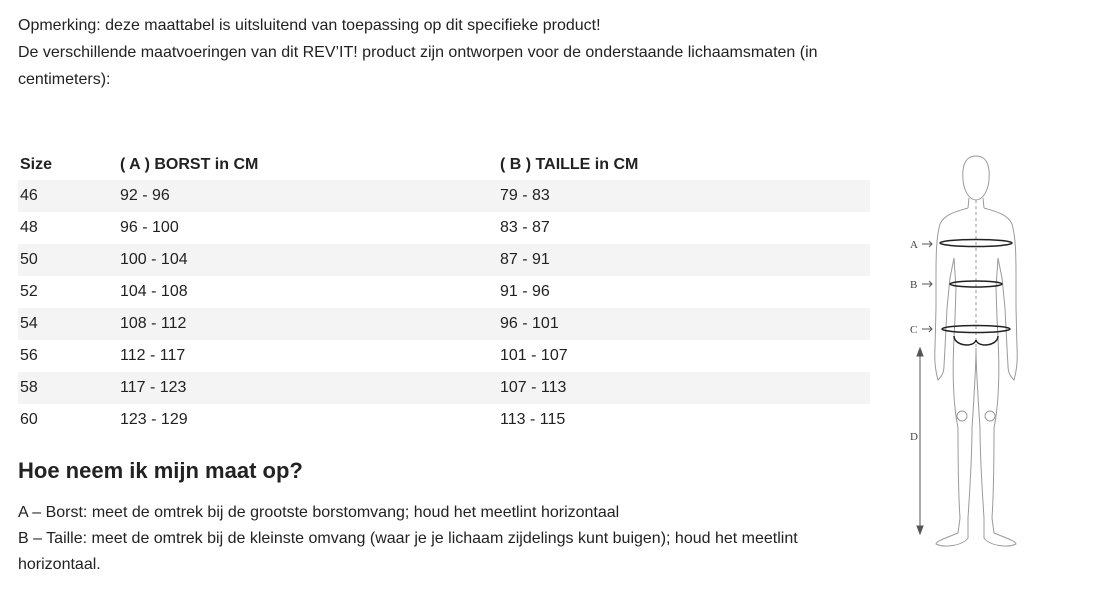 The height and width of the screenshot is (589, 1100). What do you see at coordinates (444, 228) in the screenshot?
I see `table-row: 48 96 - 100 83 - 87` at bounding box center [444, 228].